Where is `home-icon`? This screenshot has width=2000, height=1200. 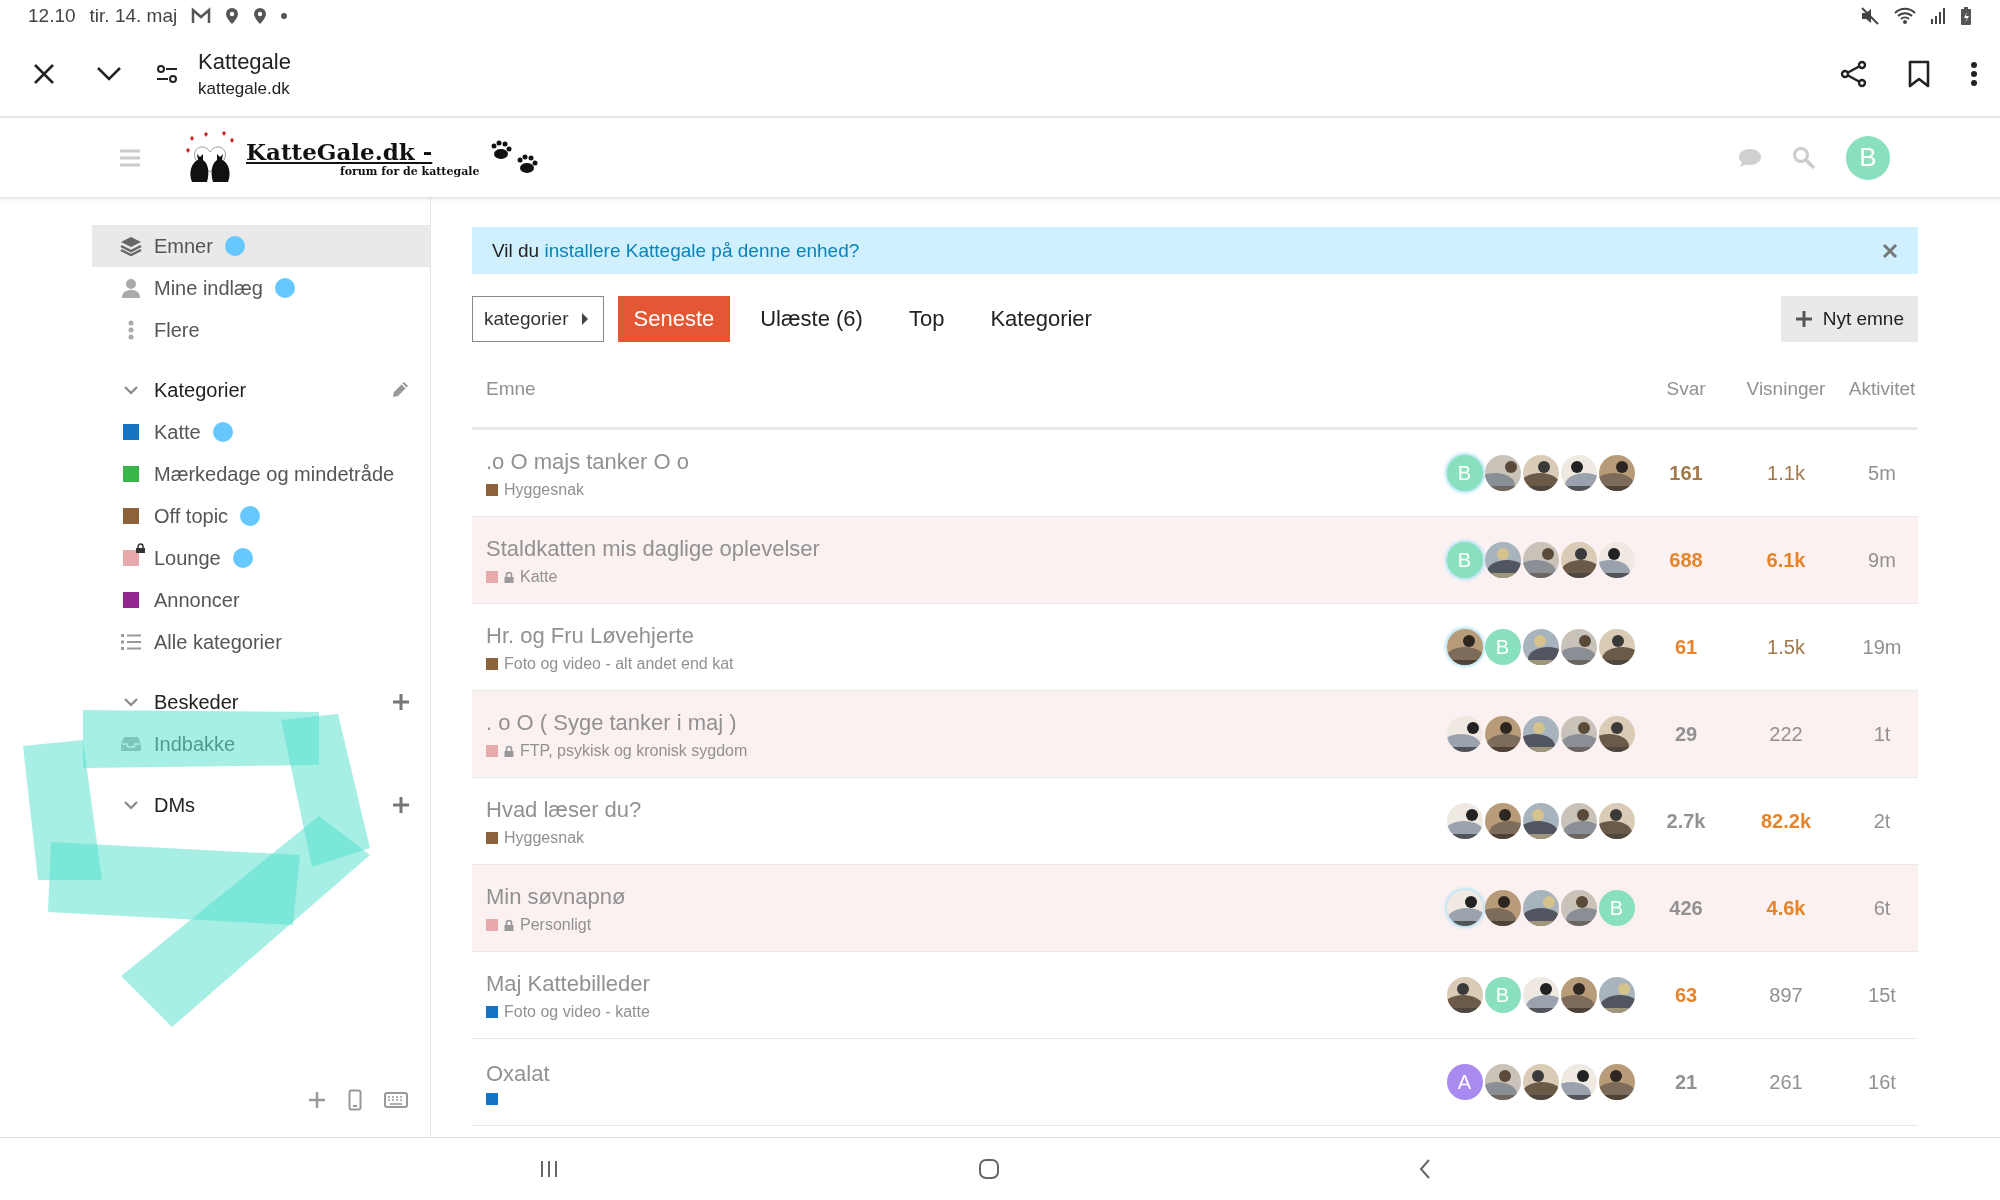
home-icon is located at coordinates (989, 1169).